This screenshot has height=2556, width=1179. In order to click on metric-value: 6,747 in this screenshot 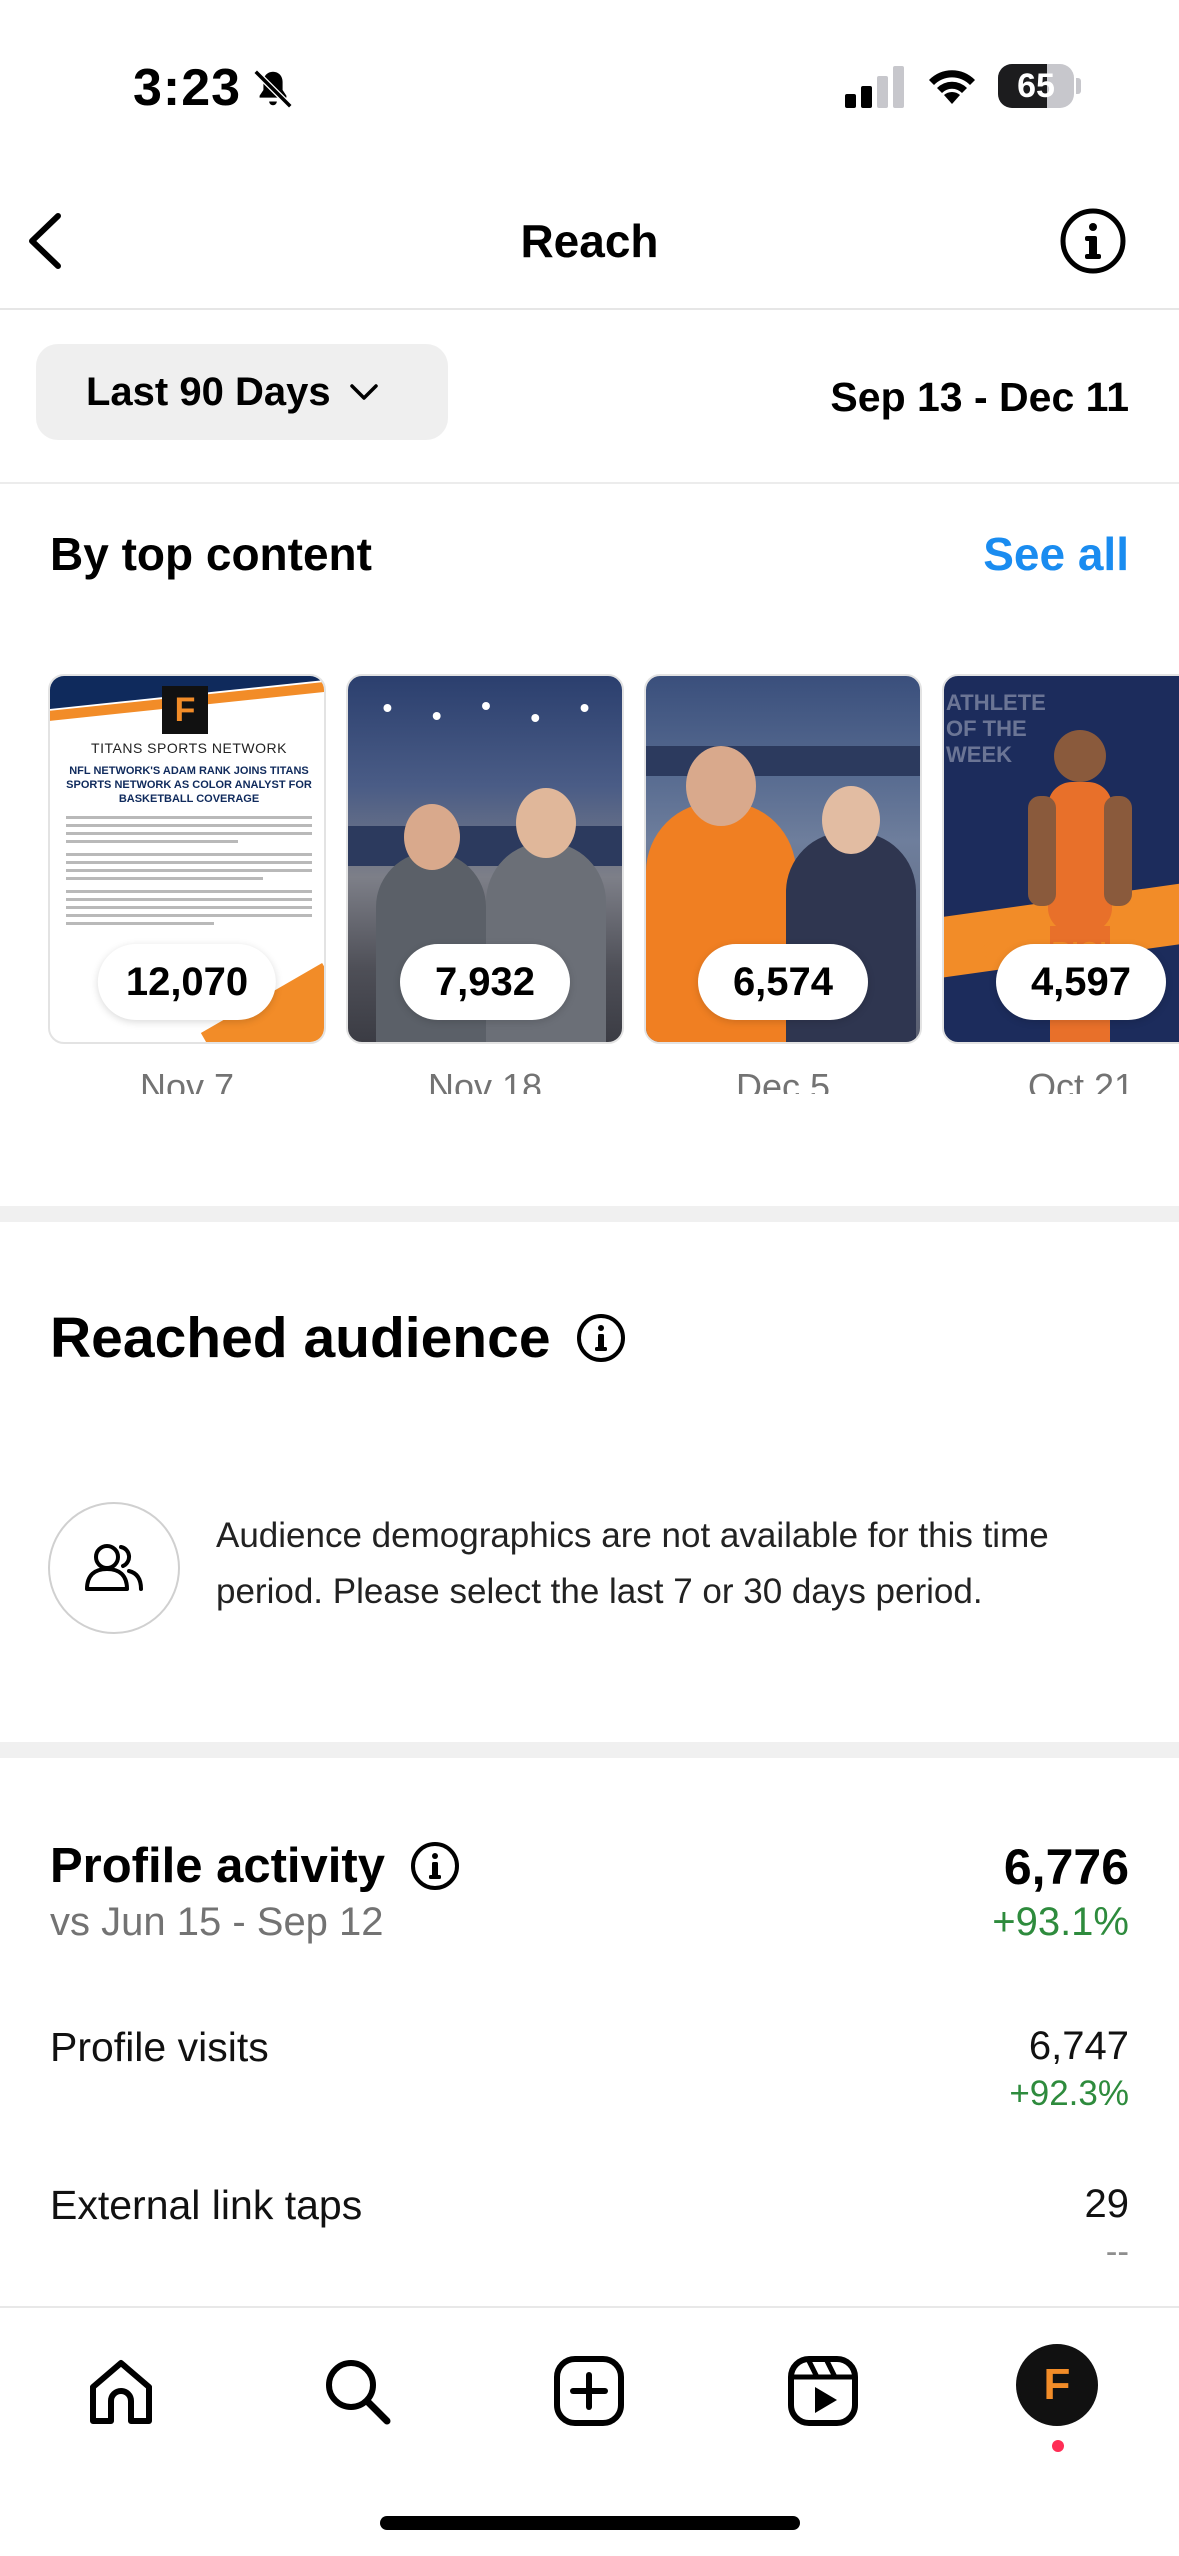, I will do `click(1078, 2046)`.